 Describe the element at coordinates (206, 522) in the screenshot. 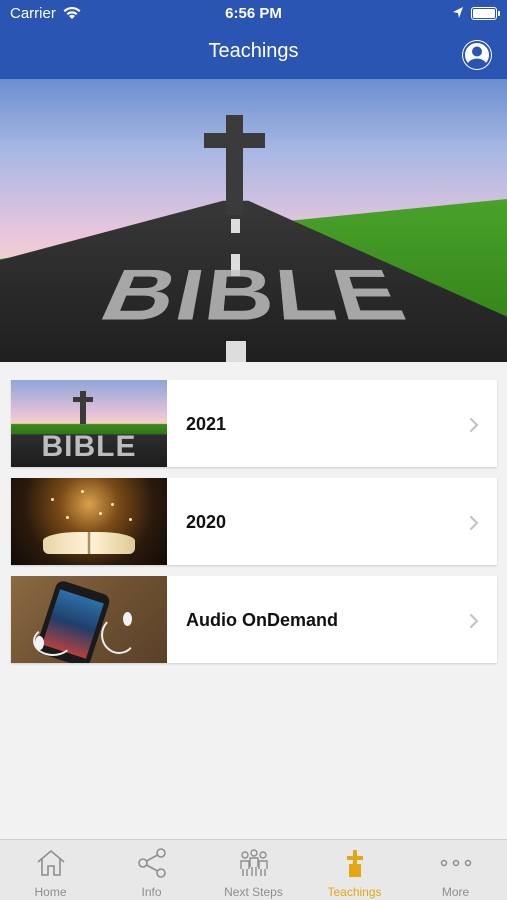

I see `list-item-label: 2020` at that location.